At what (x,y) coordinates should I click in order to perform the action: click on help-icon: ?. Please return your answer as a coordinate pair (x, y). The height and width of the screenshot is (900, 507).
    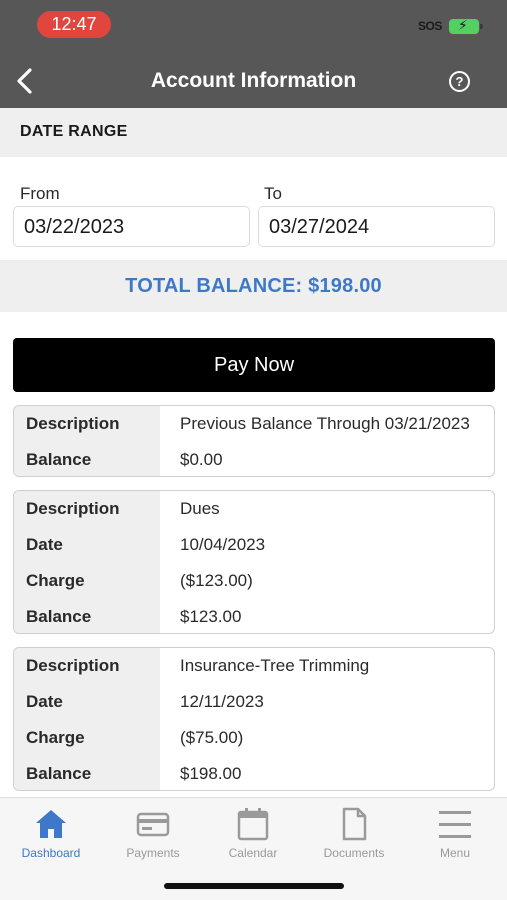
    Looking at the image, I should click on (459, 81).